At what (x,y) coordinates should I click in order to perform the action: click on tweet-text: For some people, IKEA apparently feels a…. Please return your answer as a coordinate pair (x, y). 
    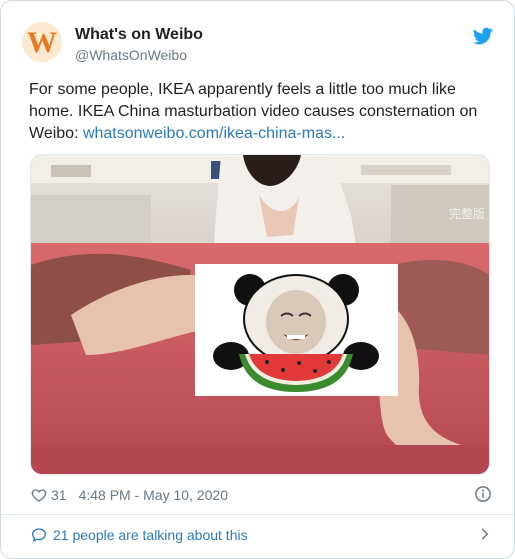
    Looking at the image, I should click on (264, 112).